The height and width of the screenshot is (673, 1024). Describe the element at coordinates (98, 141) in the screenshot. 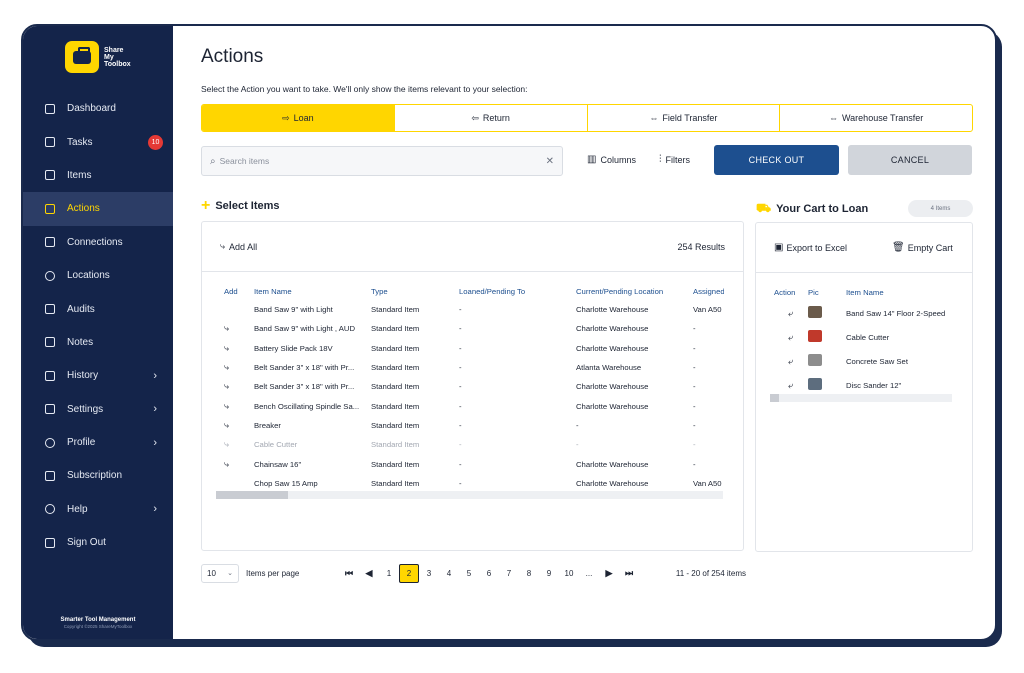

I see `sidebar-item-tasks: Tasks 10` at that location.